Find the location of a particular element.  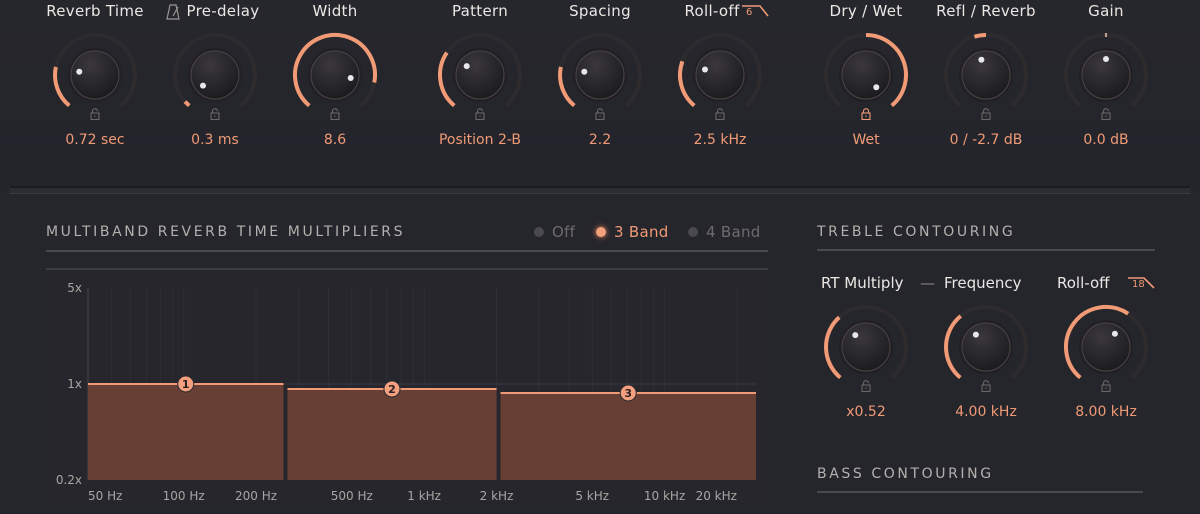

mode-4band-radio: 4 Band is located at coordinates (724, 232).